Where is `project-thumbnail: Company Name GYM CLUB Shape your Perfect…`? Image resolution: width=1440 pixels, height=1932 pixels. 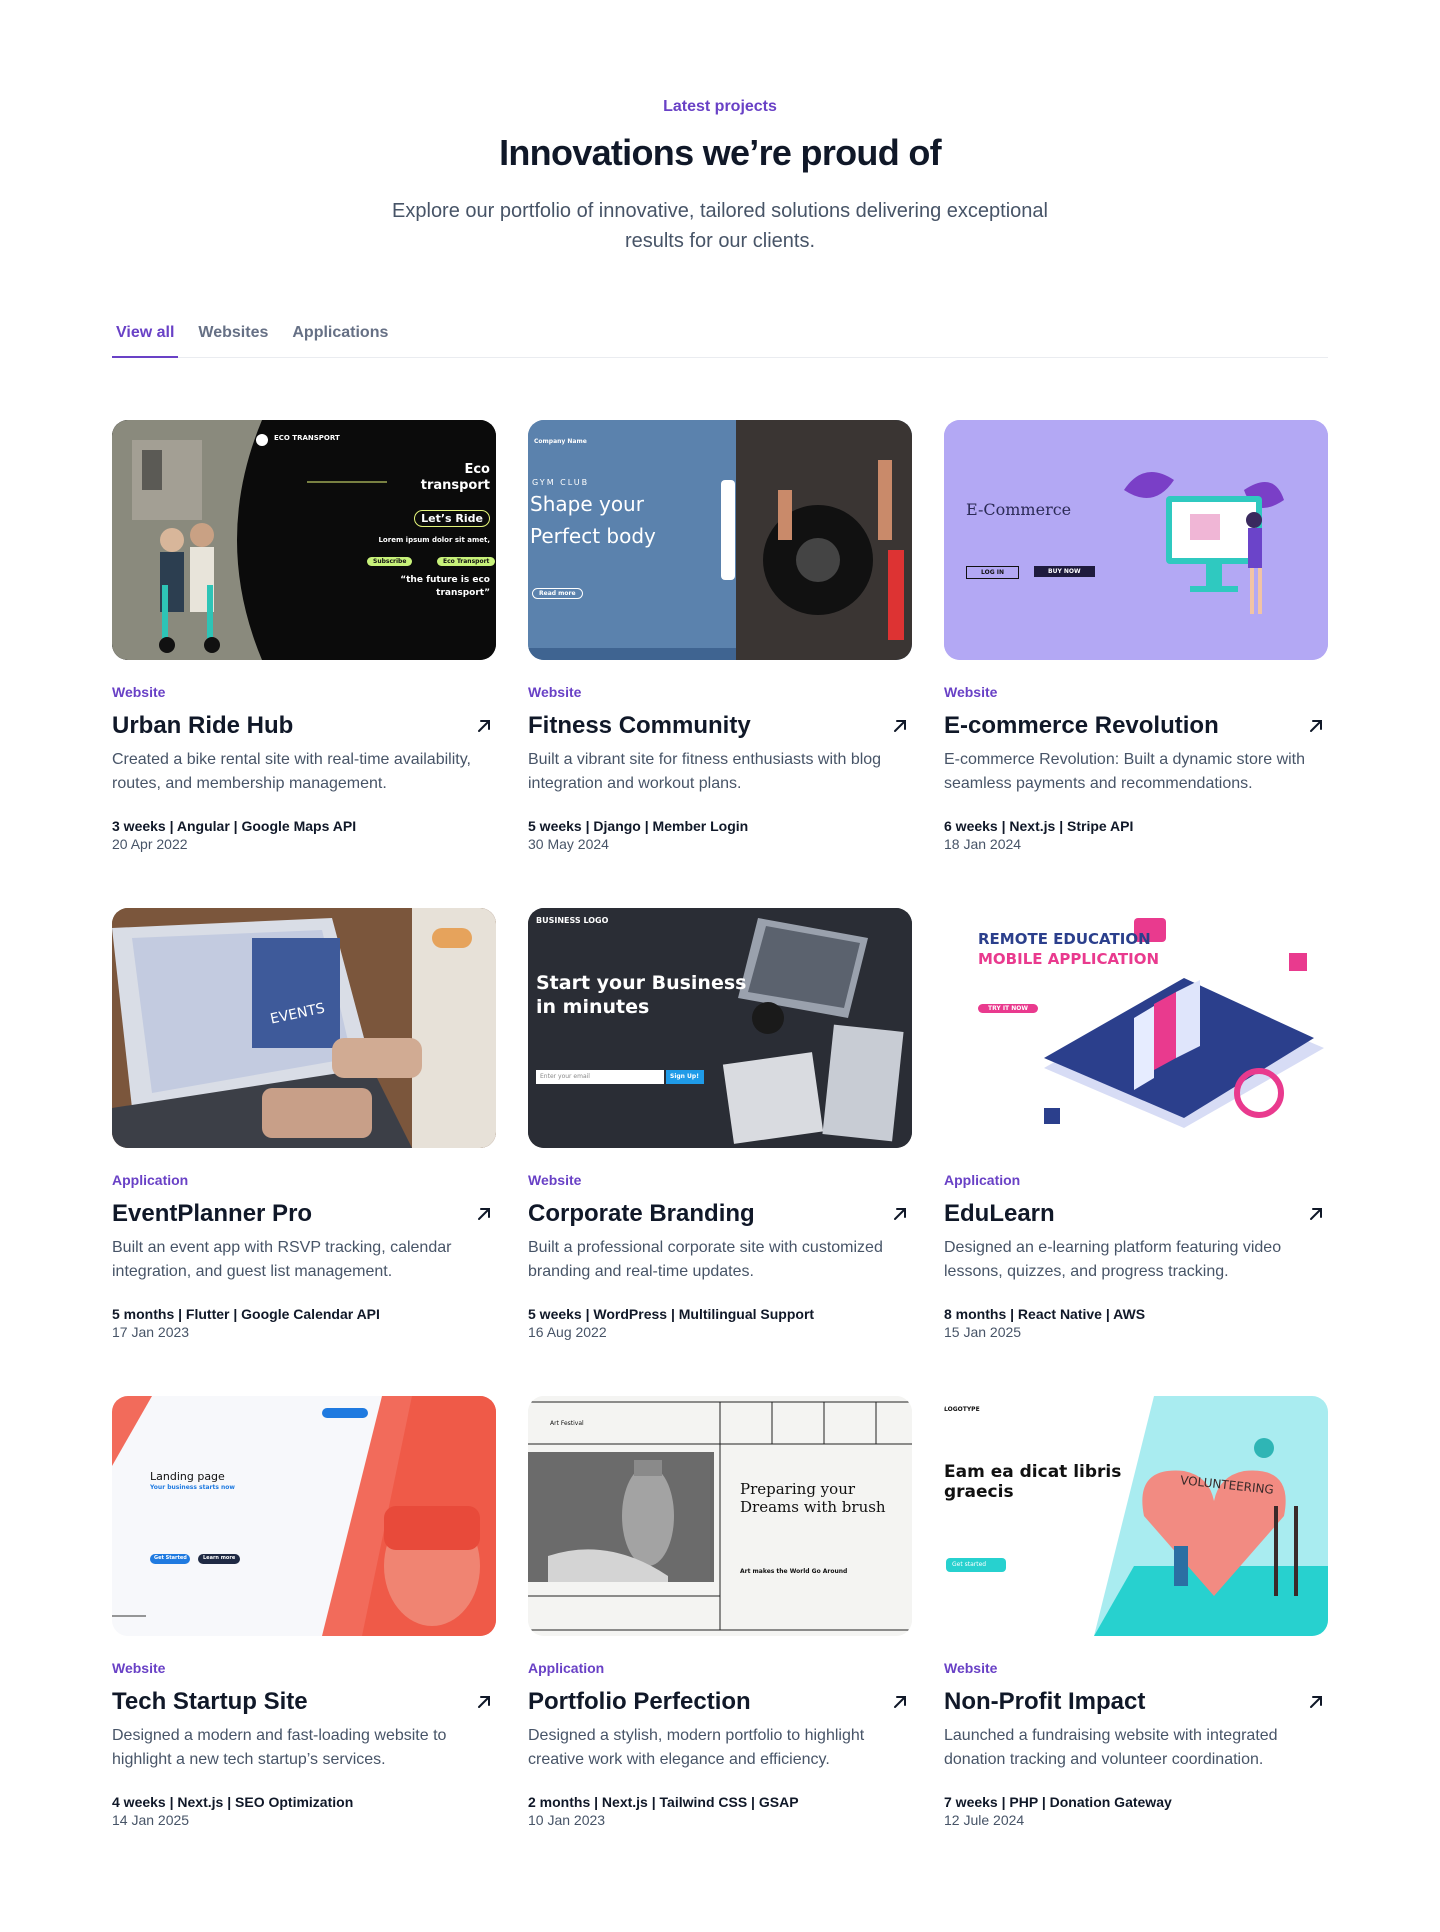 project-thumbnail: Company Name GYM CLUB Shape your Perfect… is located at coordinates (720, 540).